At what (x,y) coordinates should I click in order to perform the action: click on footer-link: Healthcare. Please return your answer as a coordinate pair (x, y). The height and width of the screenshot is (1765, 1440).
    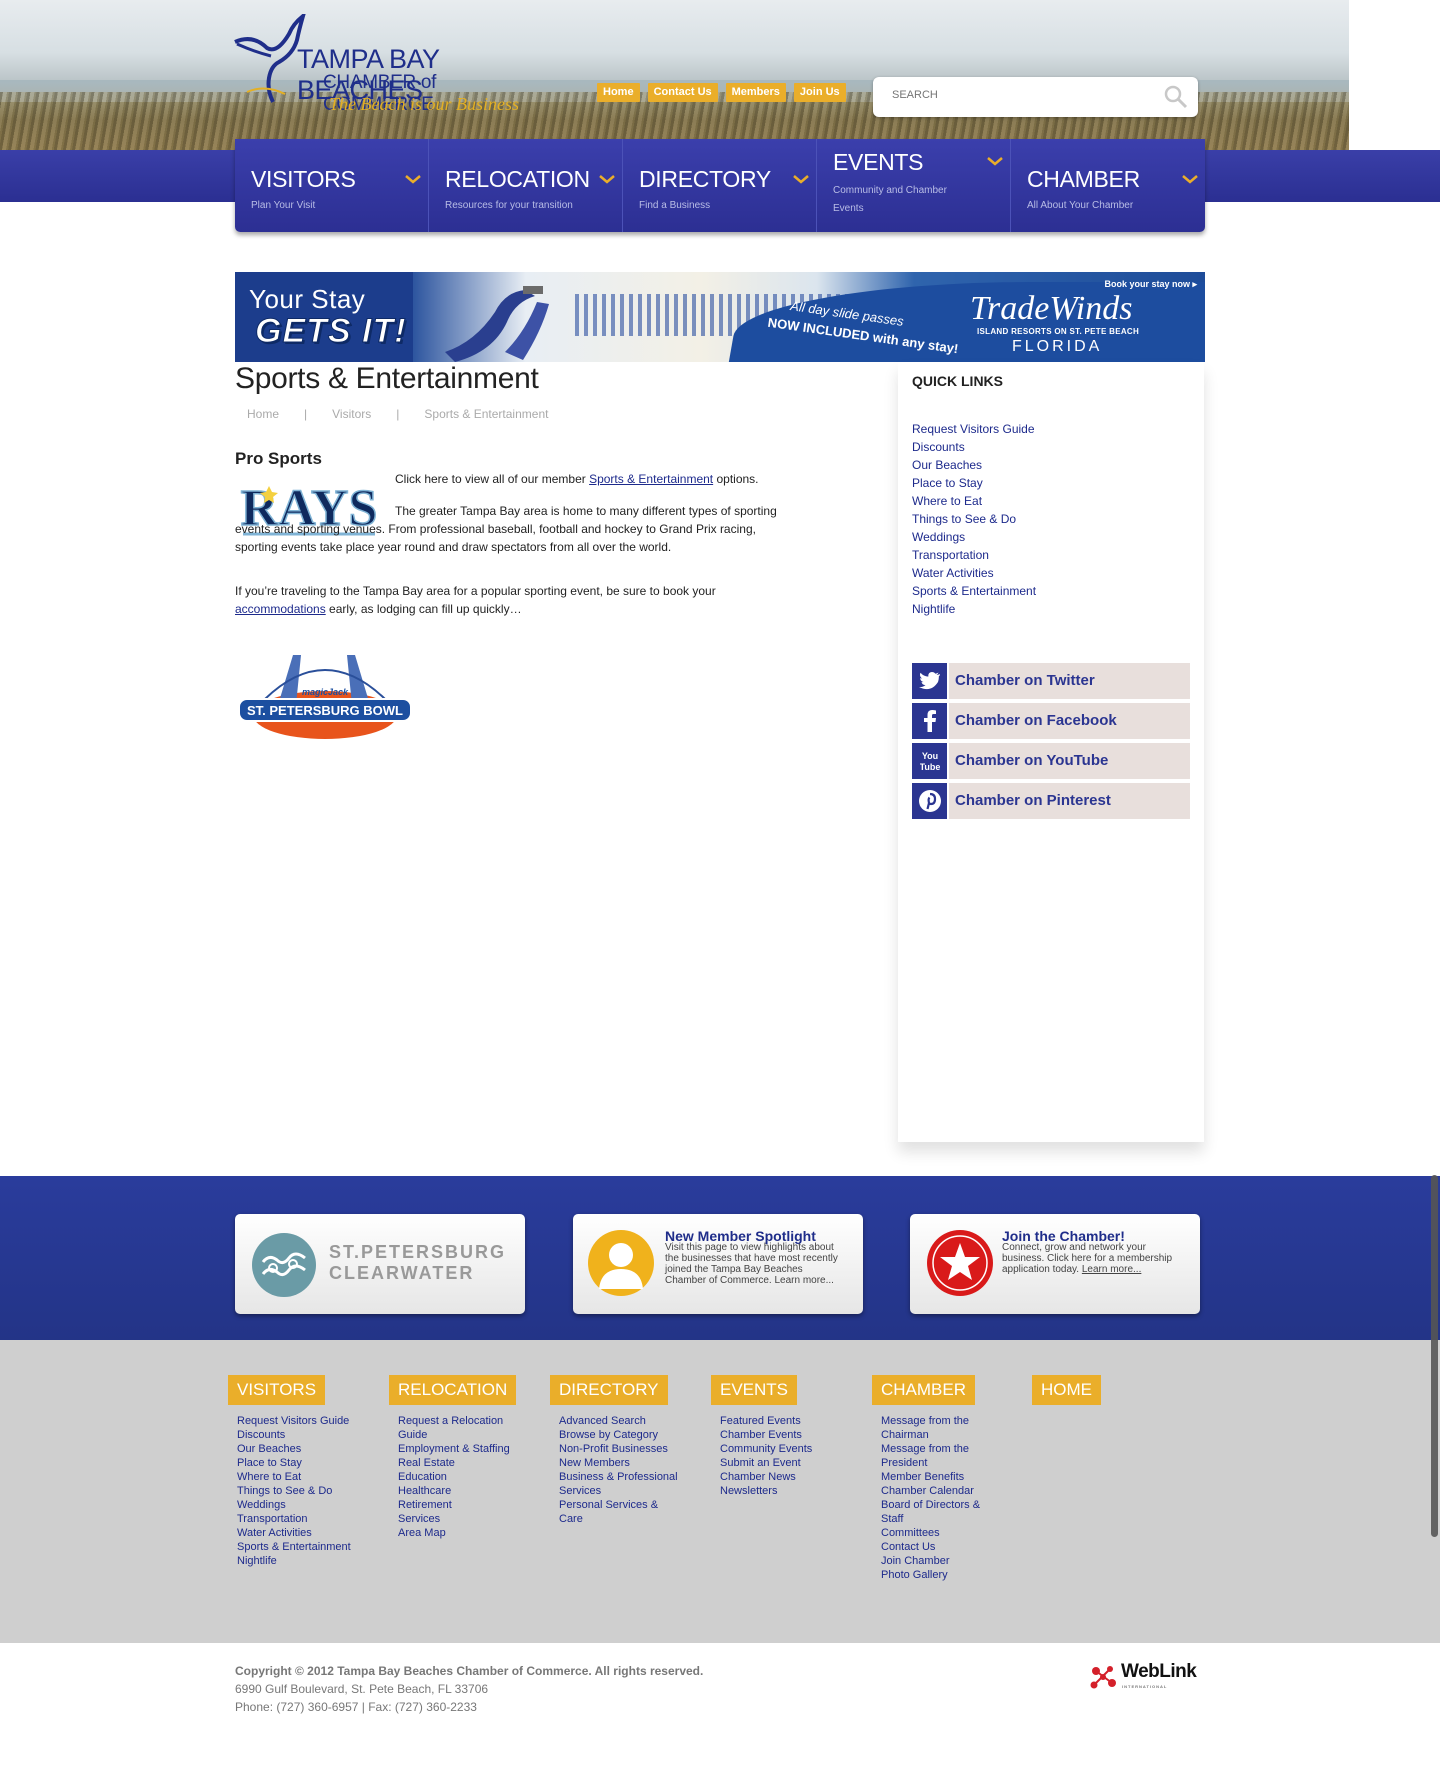
    Looking at the image, I should click on (424, 1491).